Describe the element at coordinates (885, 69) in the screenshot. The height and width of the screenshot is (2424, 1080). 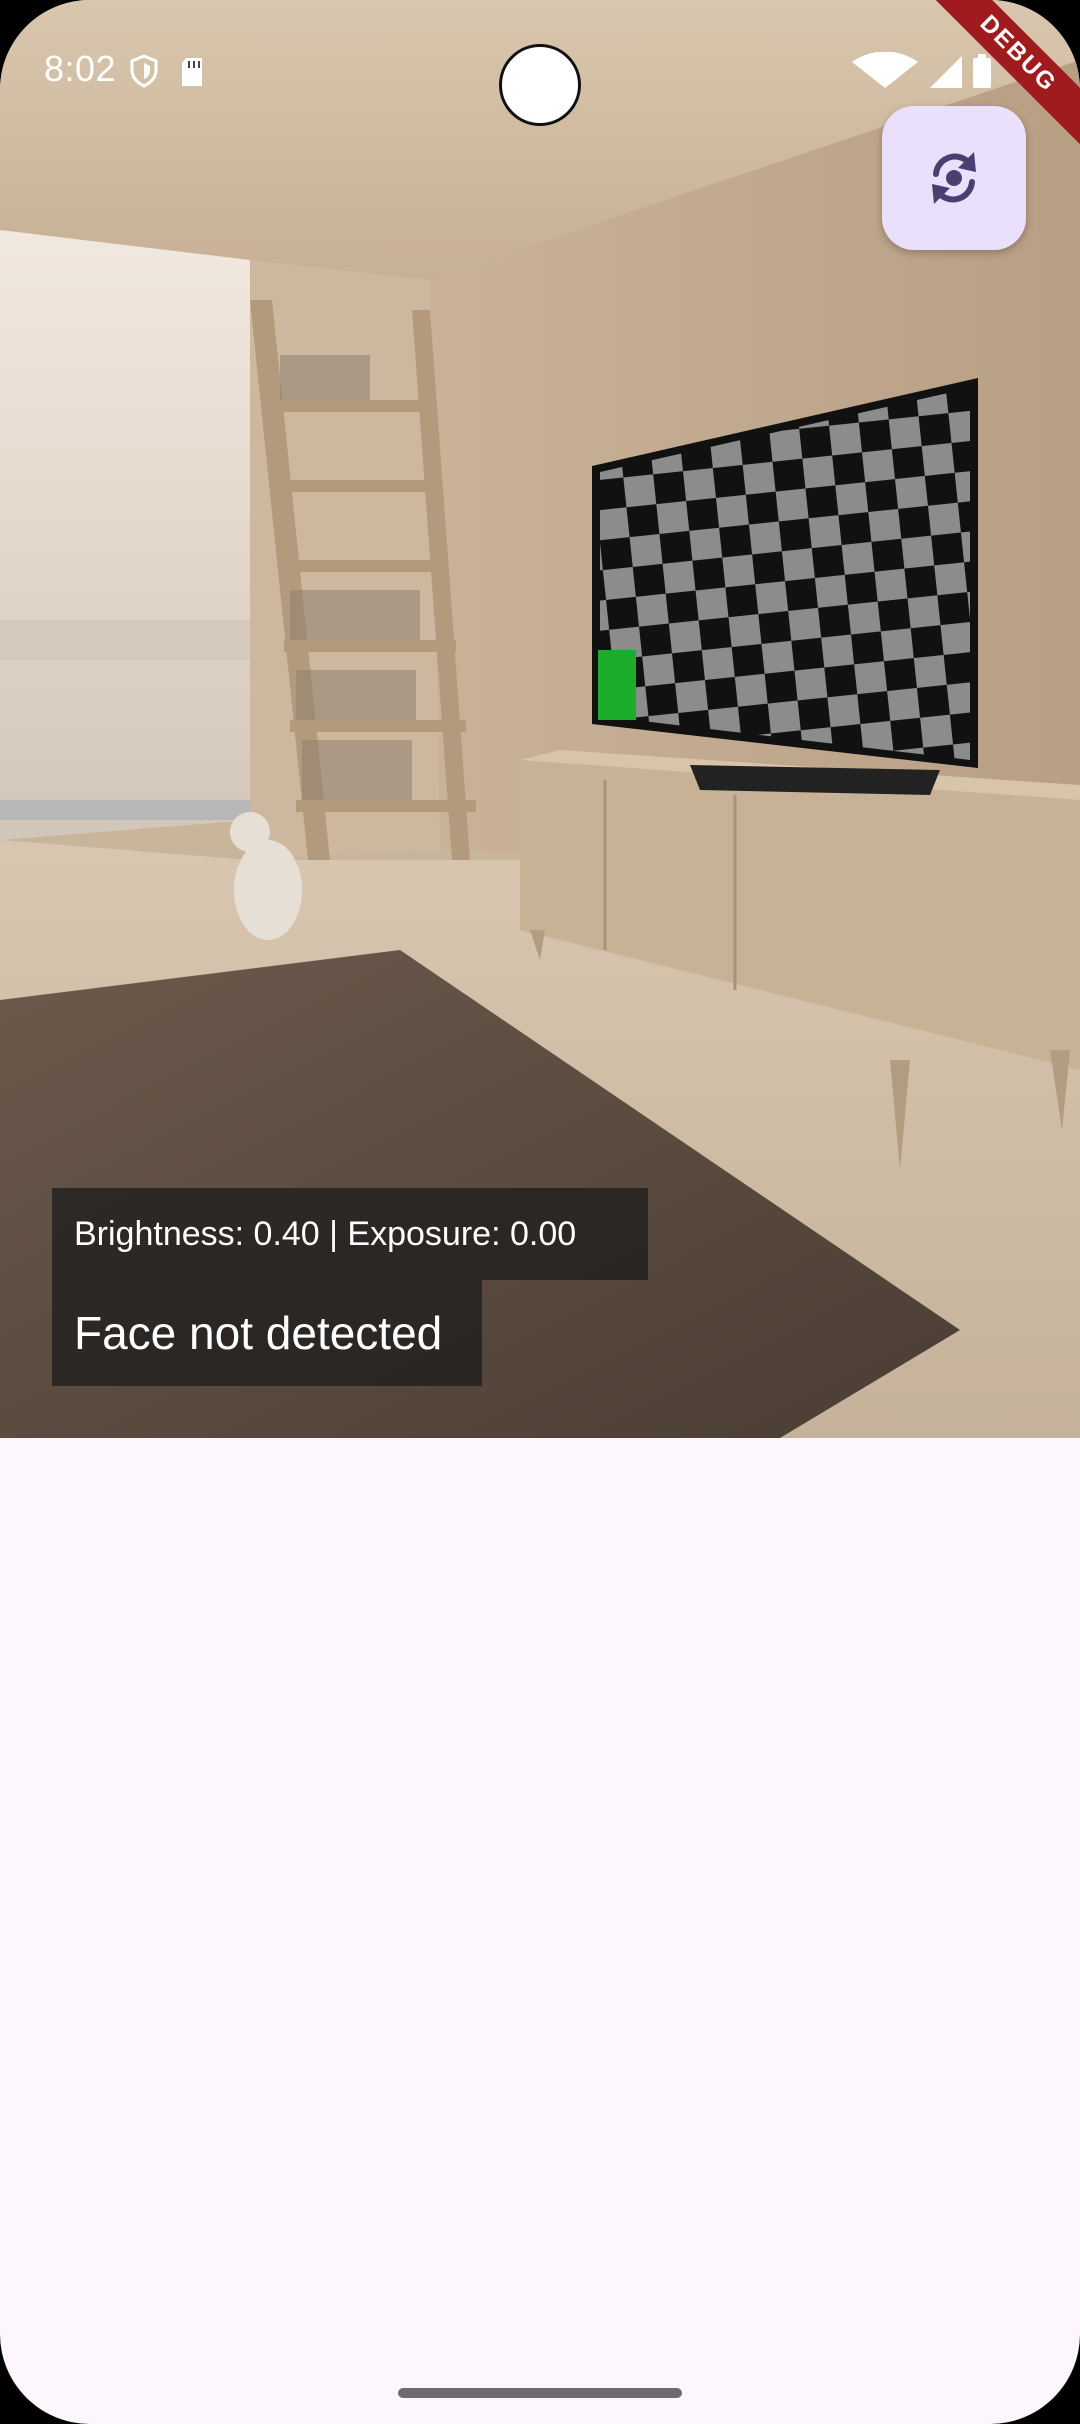
I see `wifi-icon` at that location.